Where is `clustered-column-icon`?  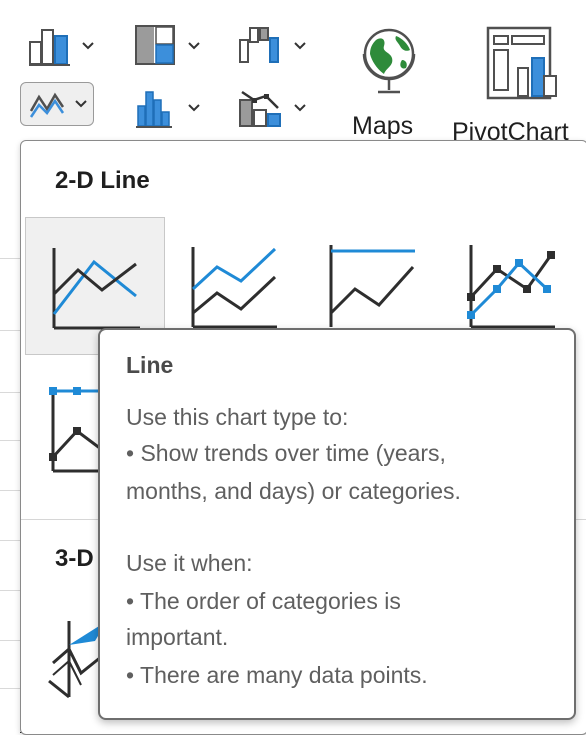 clustered-column-icon is located at coordinates (51, 46).